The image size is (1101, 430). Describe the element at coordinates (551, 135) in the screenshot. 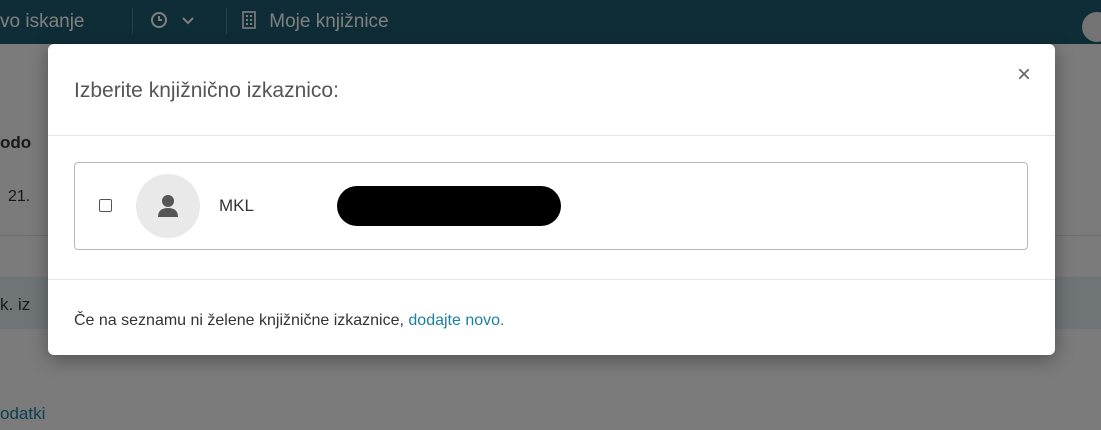

I see `header-divider` at that location.